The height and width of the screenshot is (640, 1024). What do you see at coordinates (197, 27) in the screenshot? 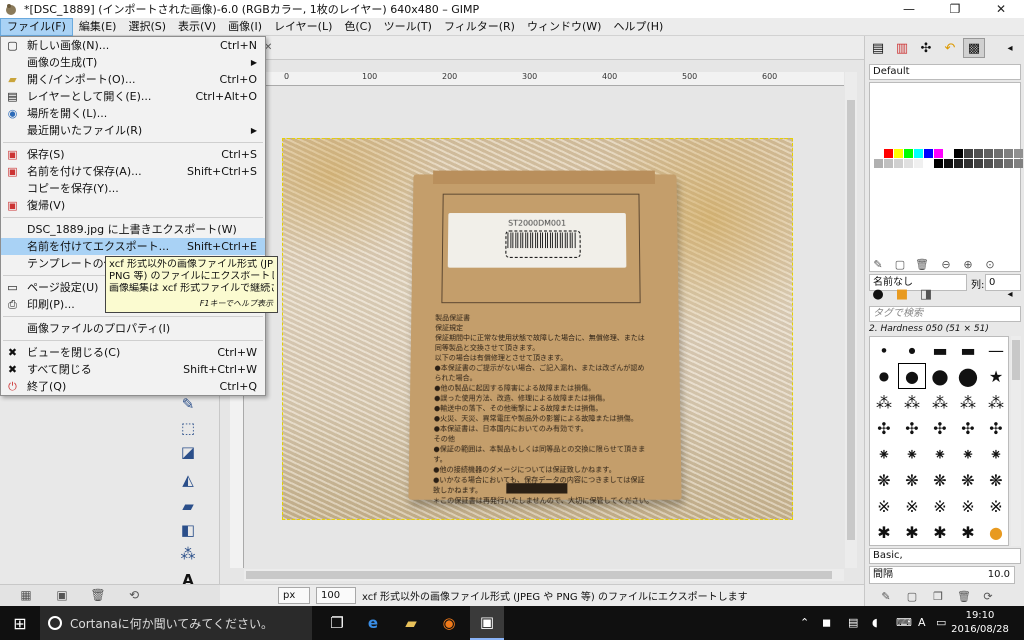
I see `menu-view: 表示(V)` at bounding box center [197, 27].